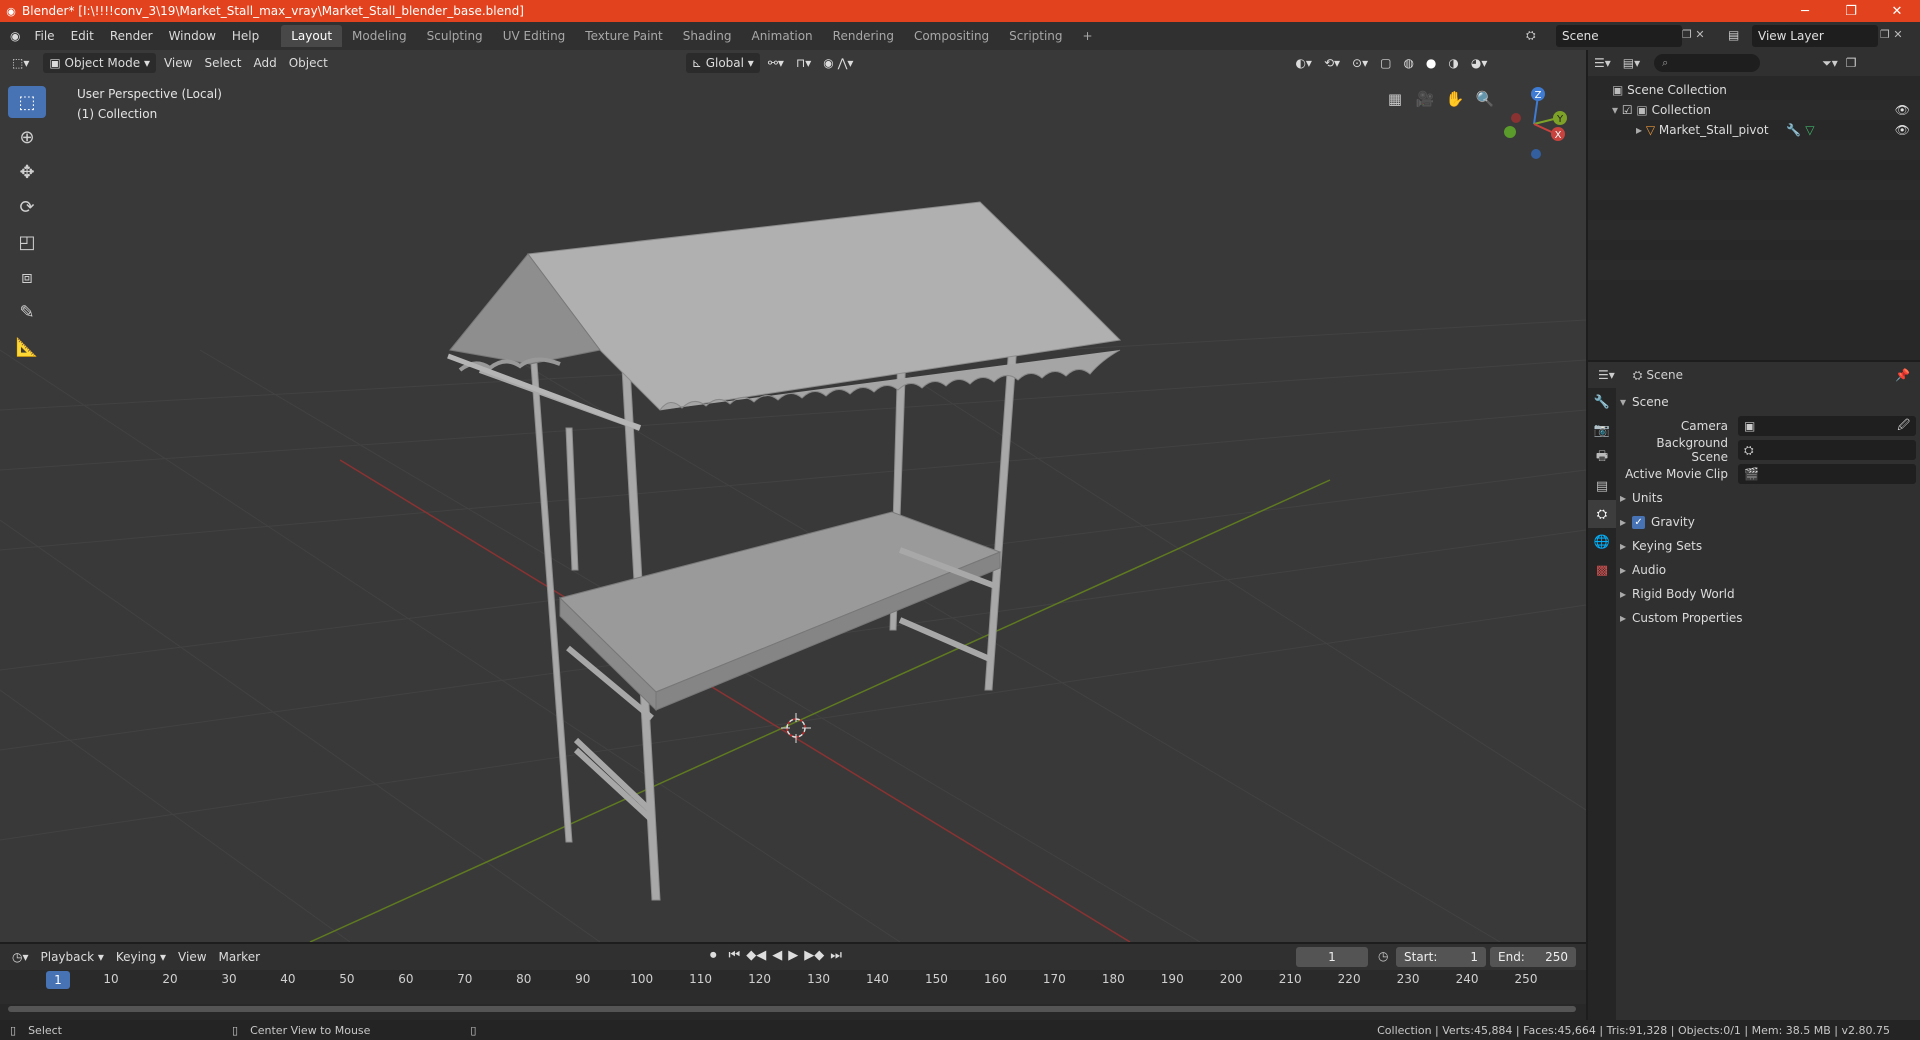  I want to click on outliner-editor-type-icon: ☰▾, so click(1602, 63).